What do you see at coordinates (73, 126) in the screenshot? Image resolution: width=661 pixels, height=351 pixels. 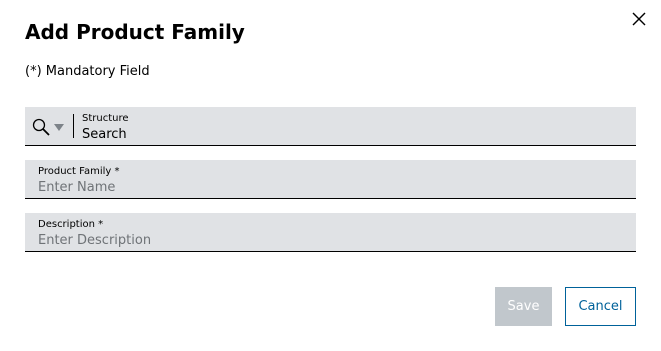 I see `field-divider` at bounding box center [73, 126].